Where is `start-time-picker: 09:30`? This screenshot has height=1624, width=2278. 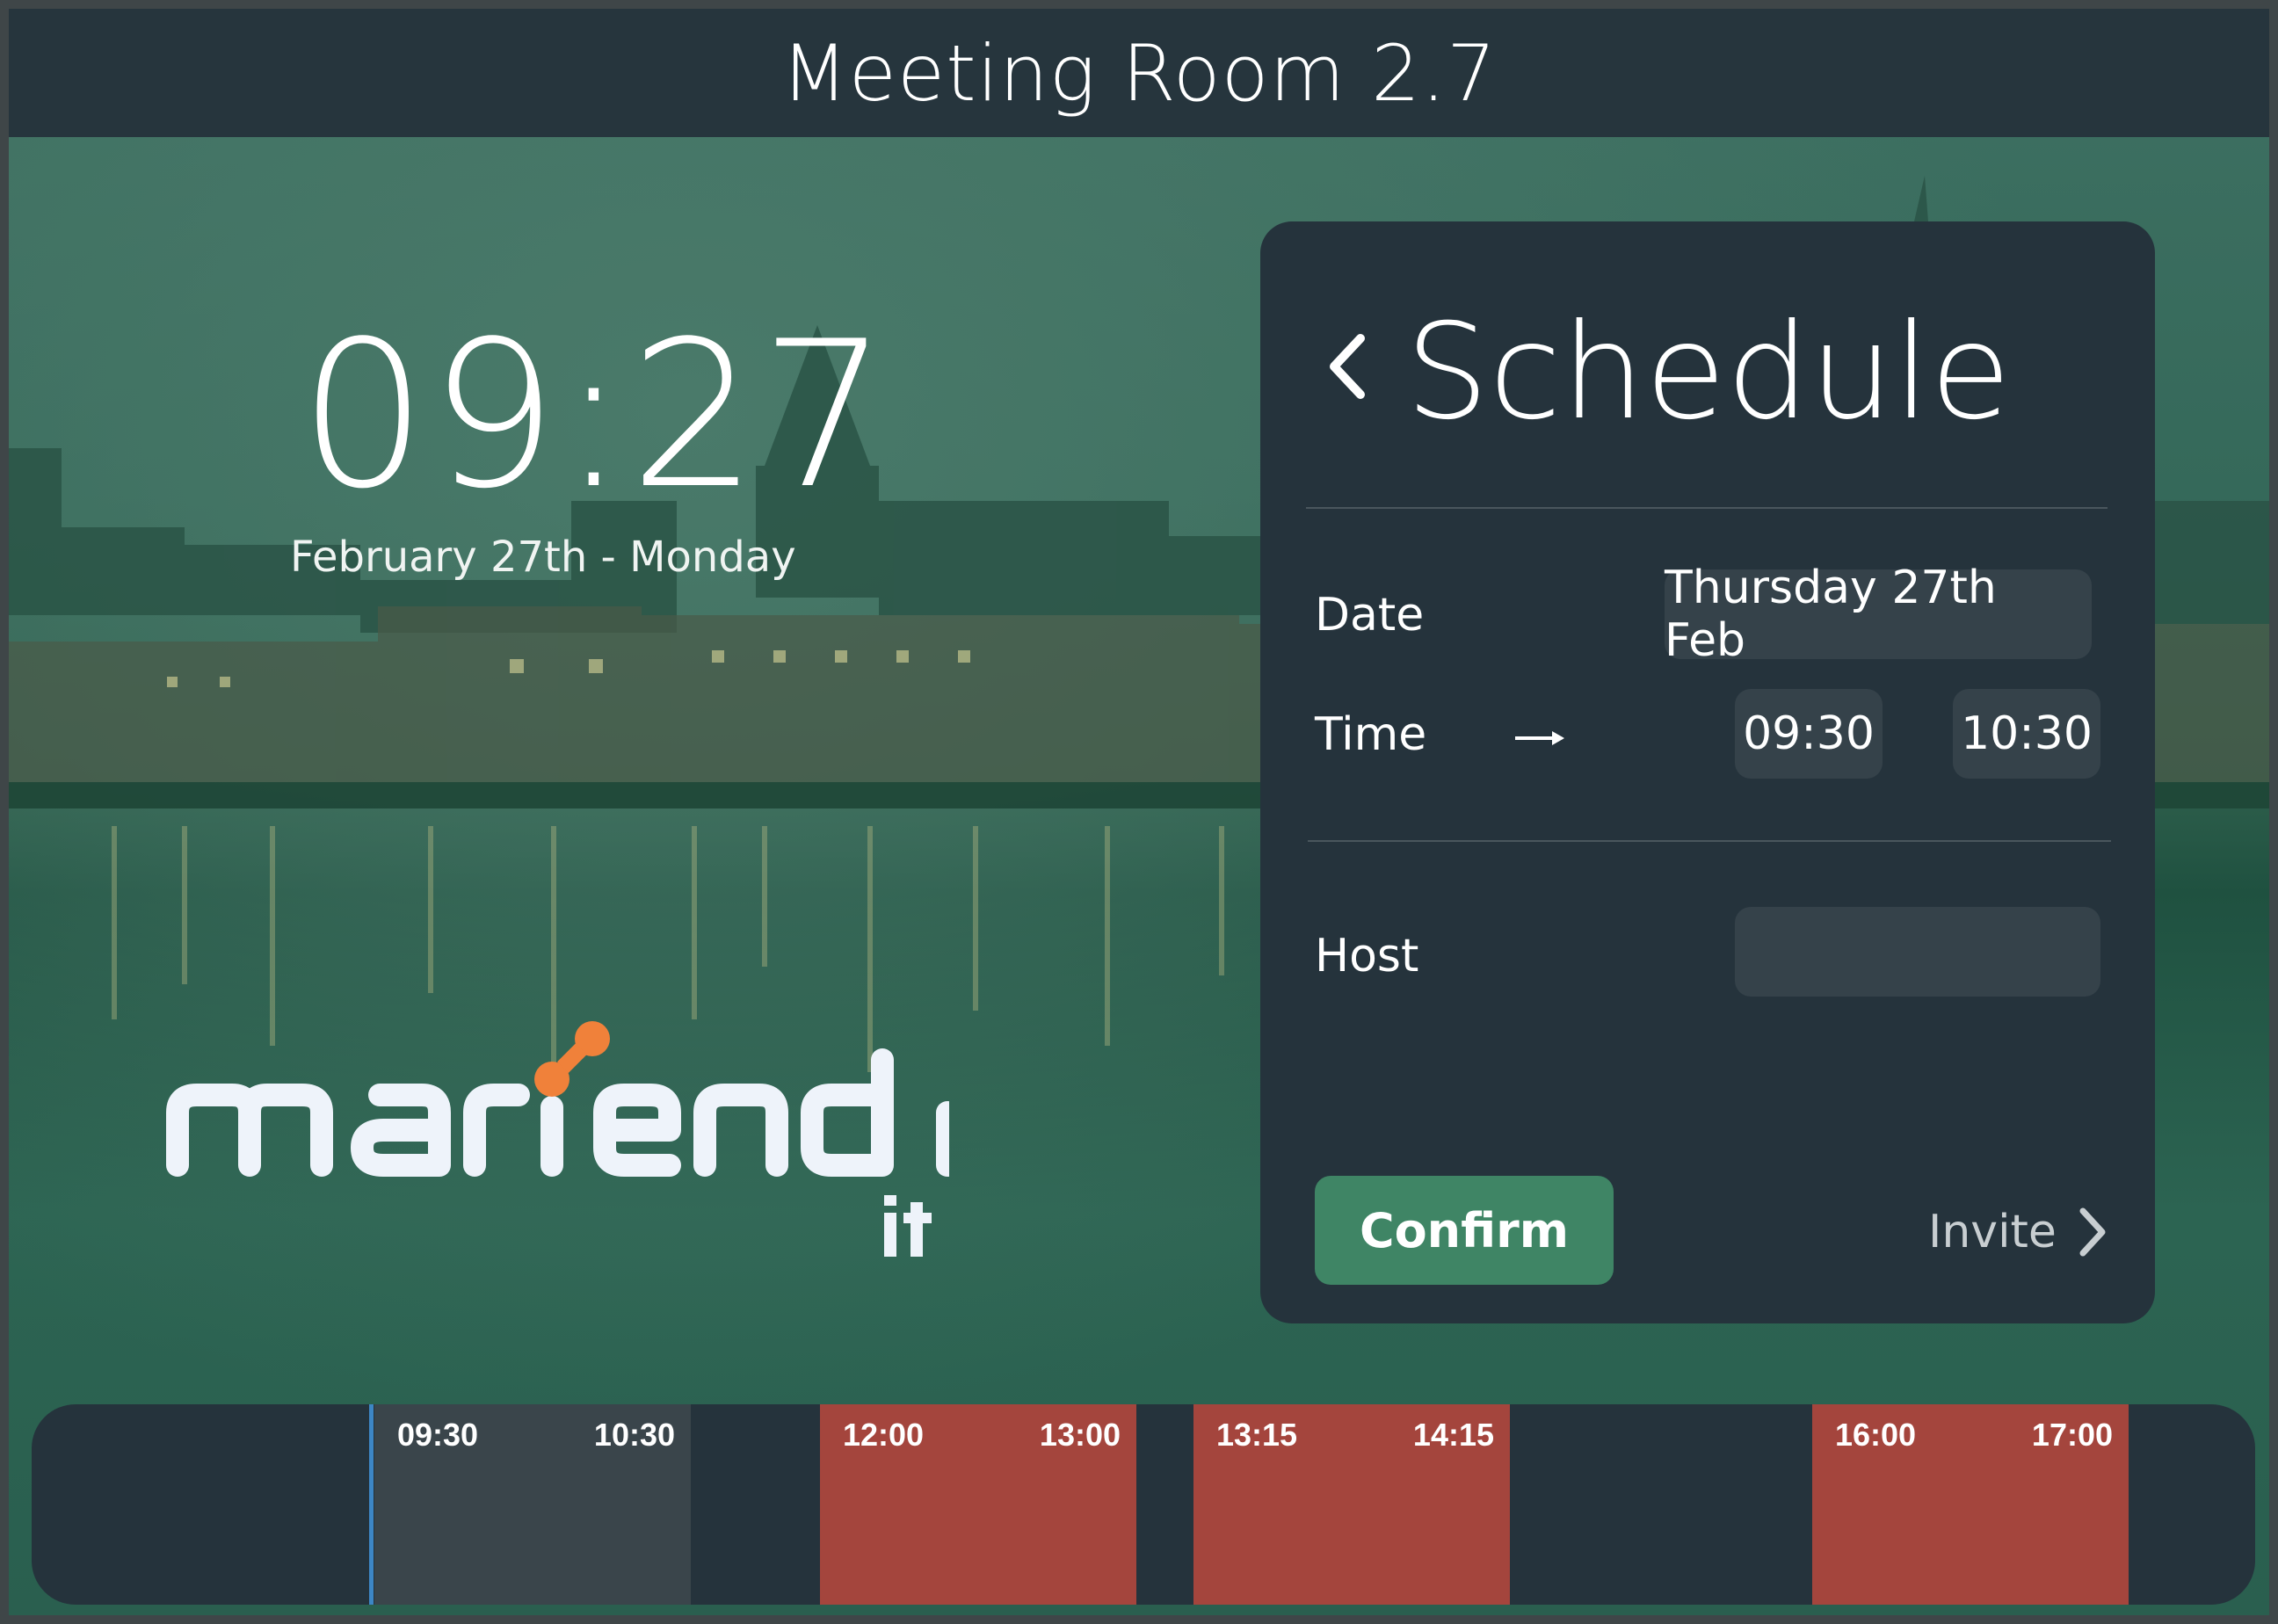
start-time-picker: 09:30 is located at coordinates (1809, 734).